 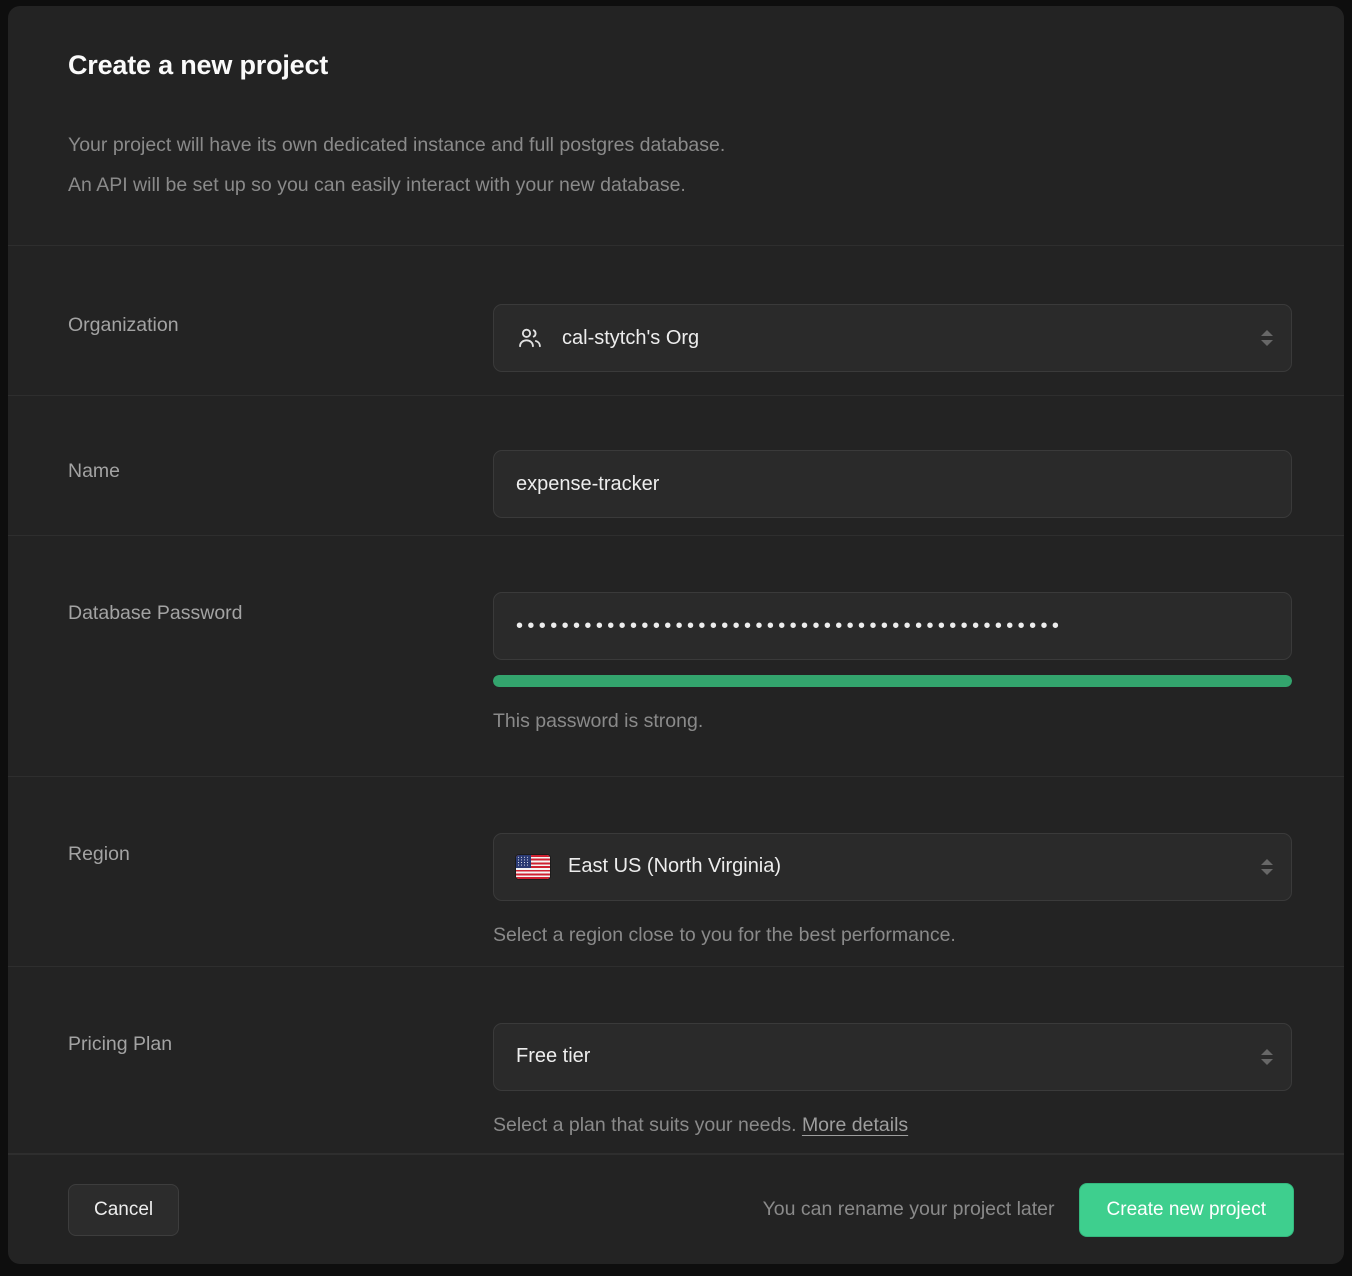 What do you see at coordinates (198, 65) in the screenshot?
I see `page-title: Create a new project` at bounding box center [198, 65].